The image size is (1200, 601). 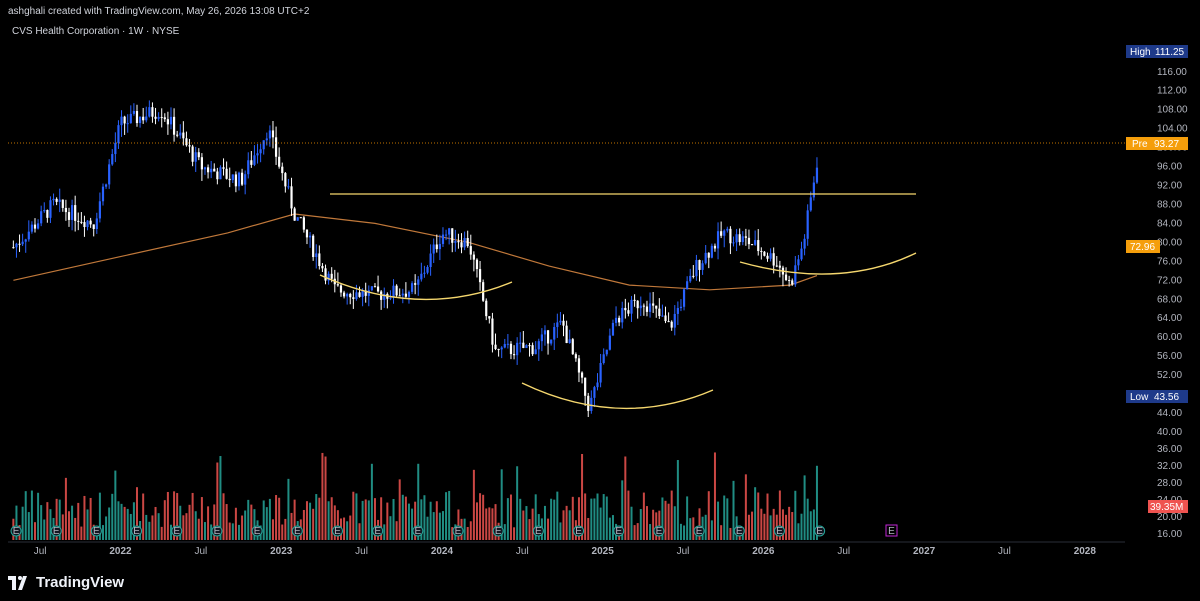 I want to click on price-tick-label: 108.00, so click(x=1172, y=110).